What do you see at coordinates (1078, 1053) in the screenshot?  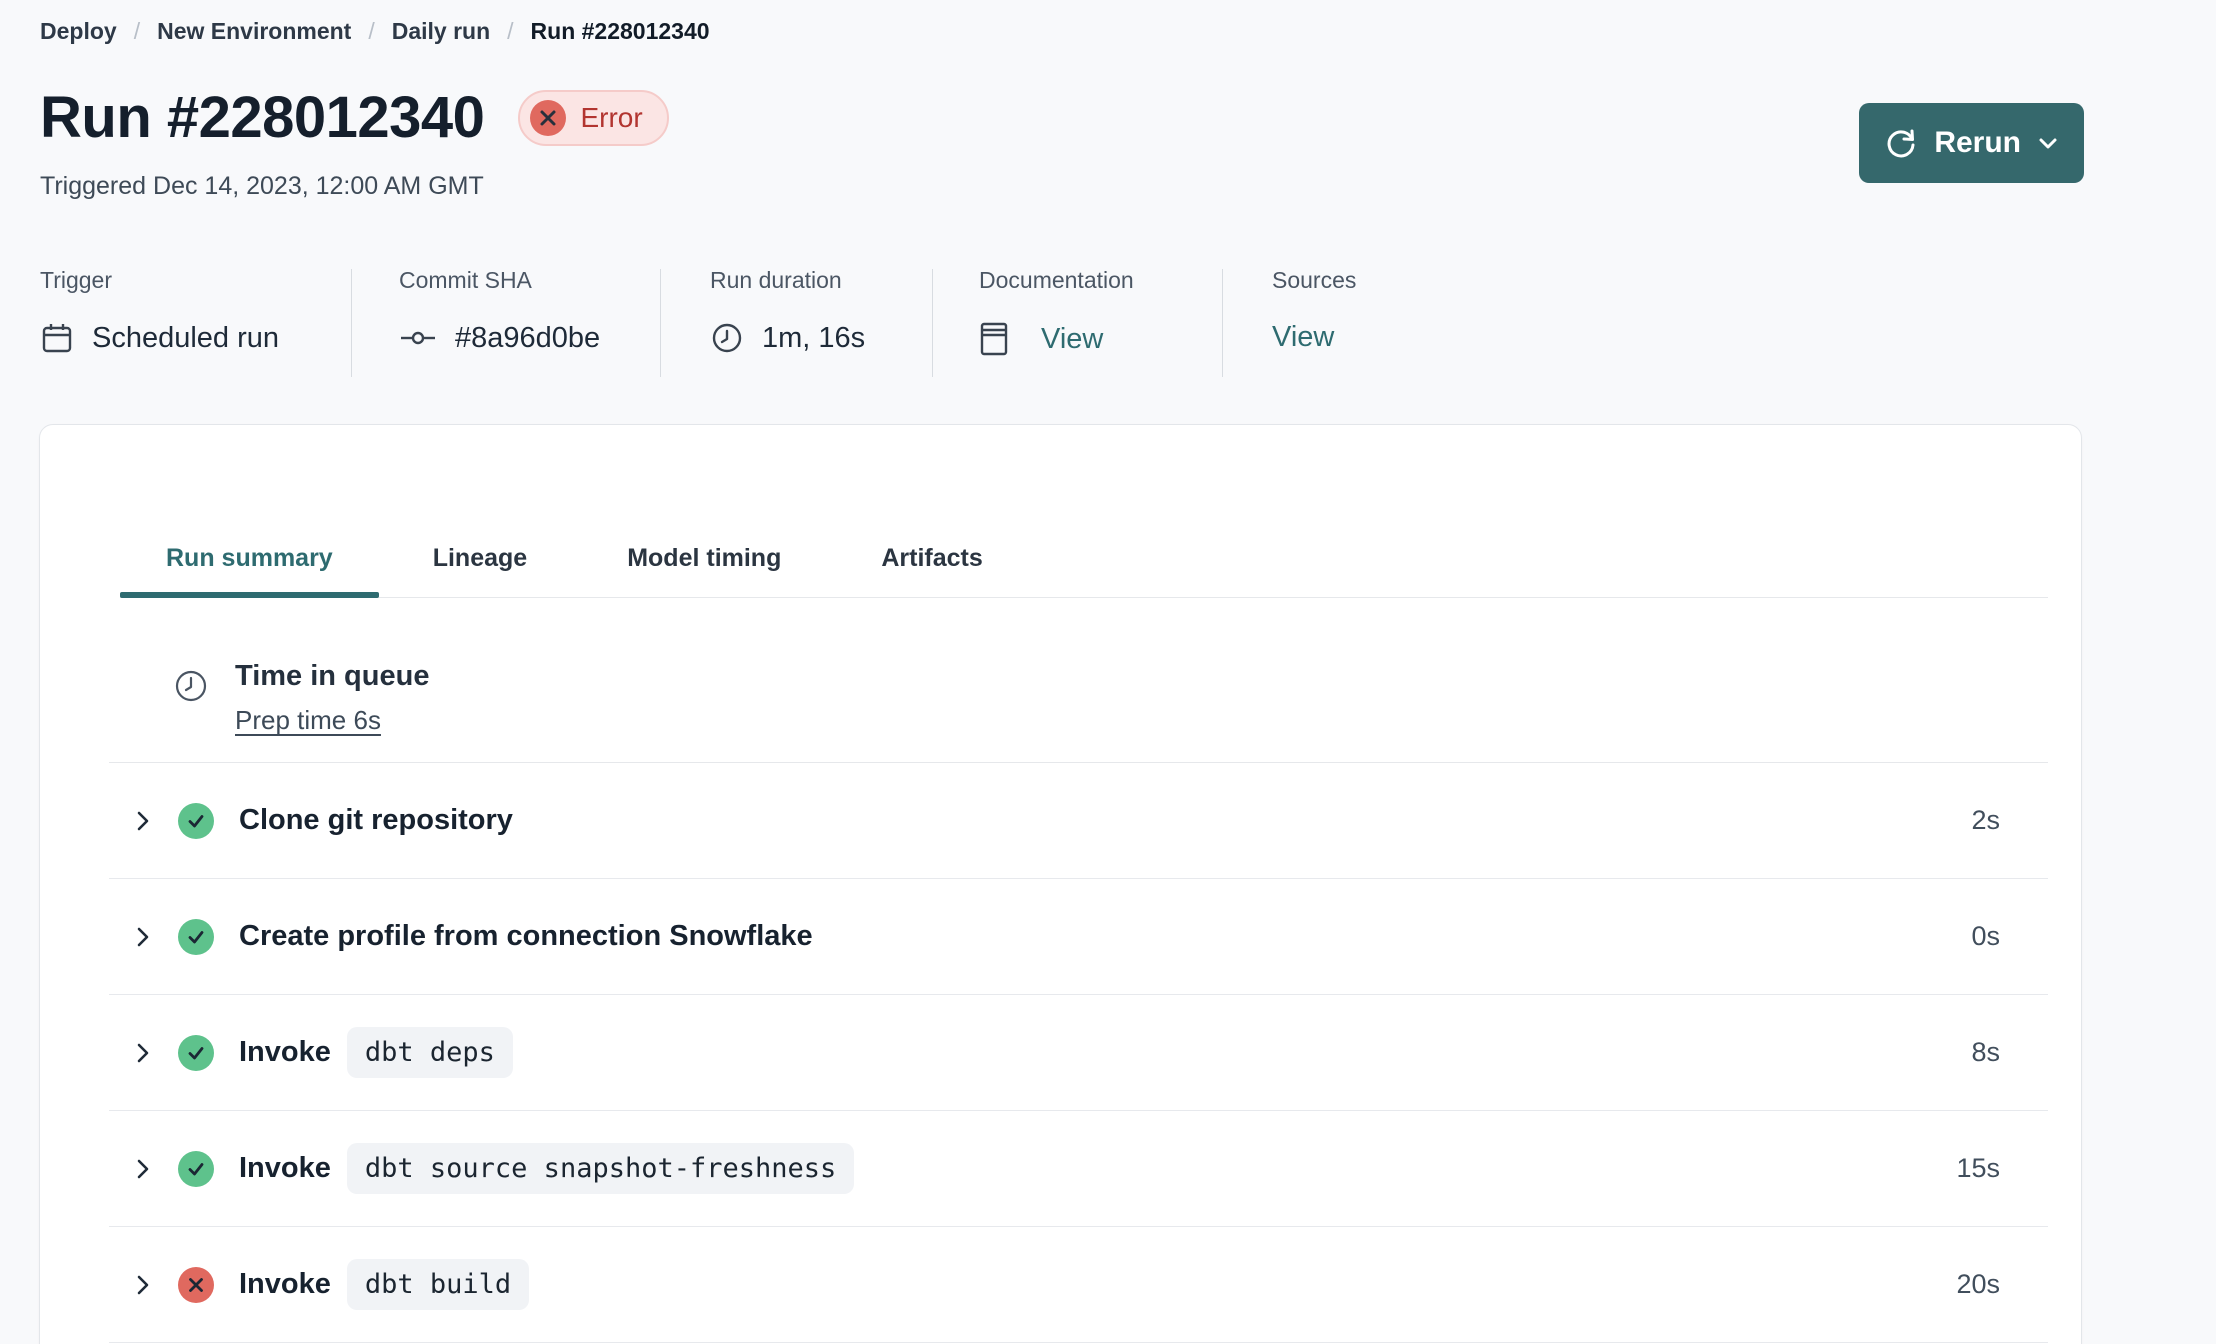 I see `step-row-dbt-deps: Invoke dbt deps 8s` at bounding box center [1078, 1053].